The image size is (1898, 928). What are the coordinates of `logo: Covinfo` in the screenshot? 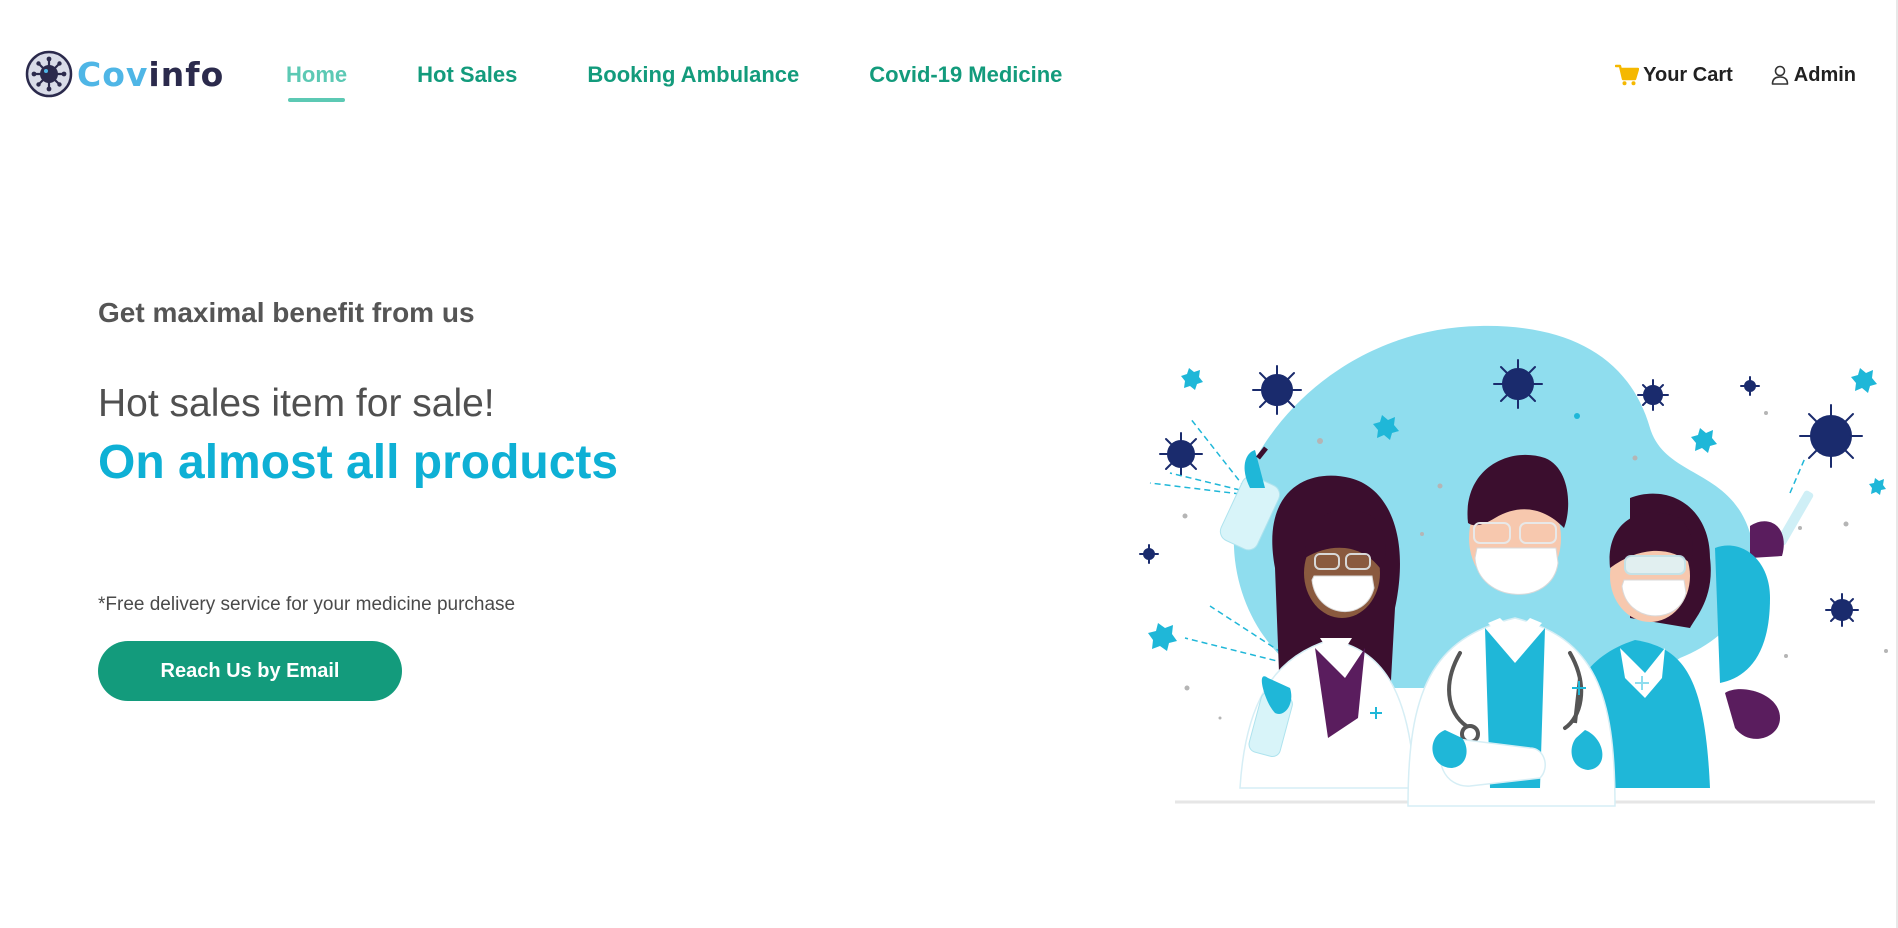 It's located at (124, 74).